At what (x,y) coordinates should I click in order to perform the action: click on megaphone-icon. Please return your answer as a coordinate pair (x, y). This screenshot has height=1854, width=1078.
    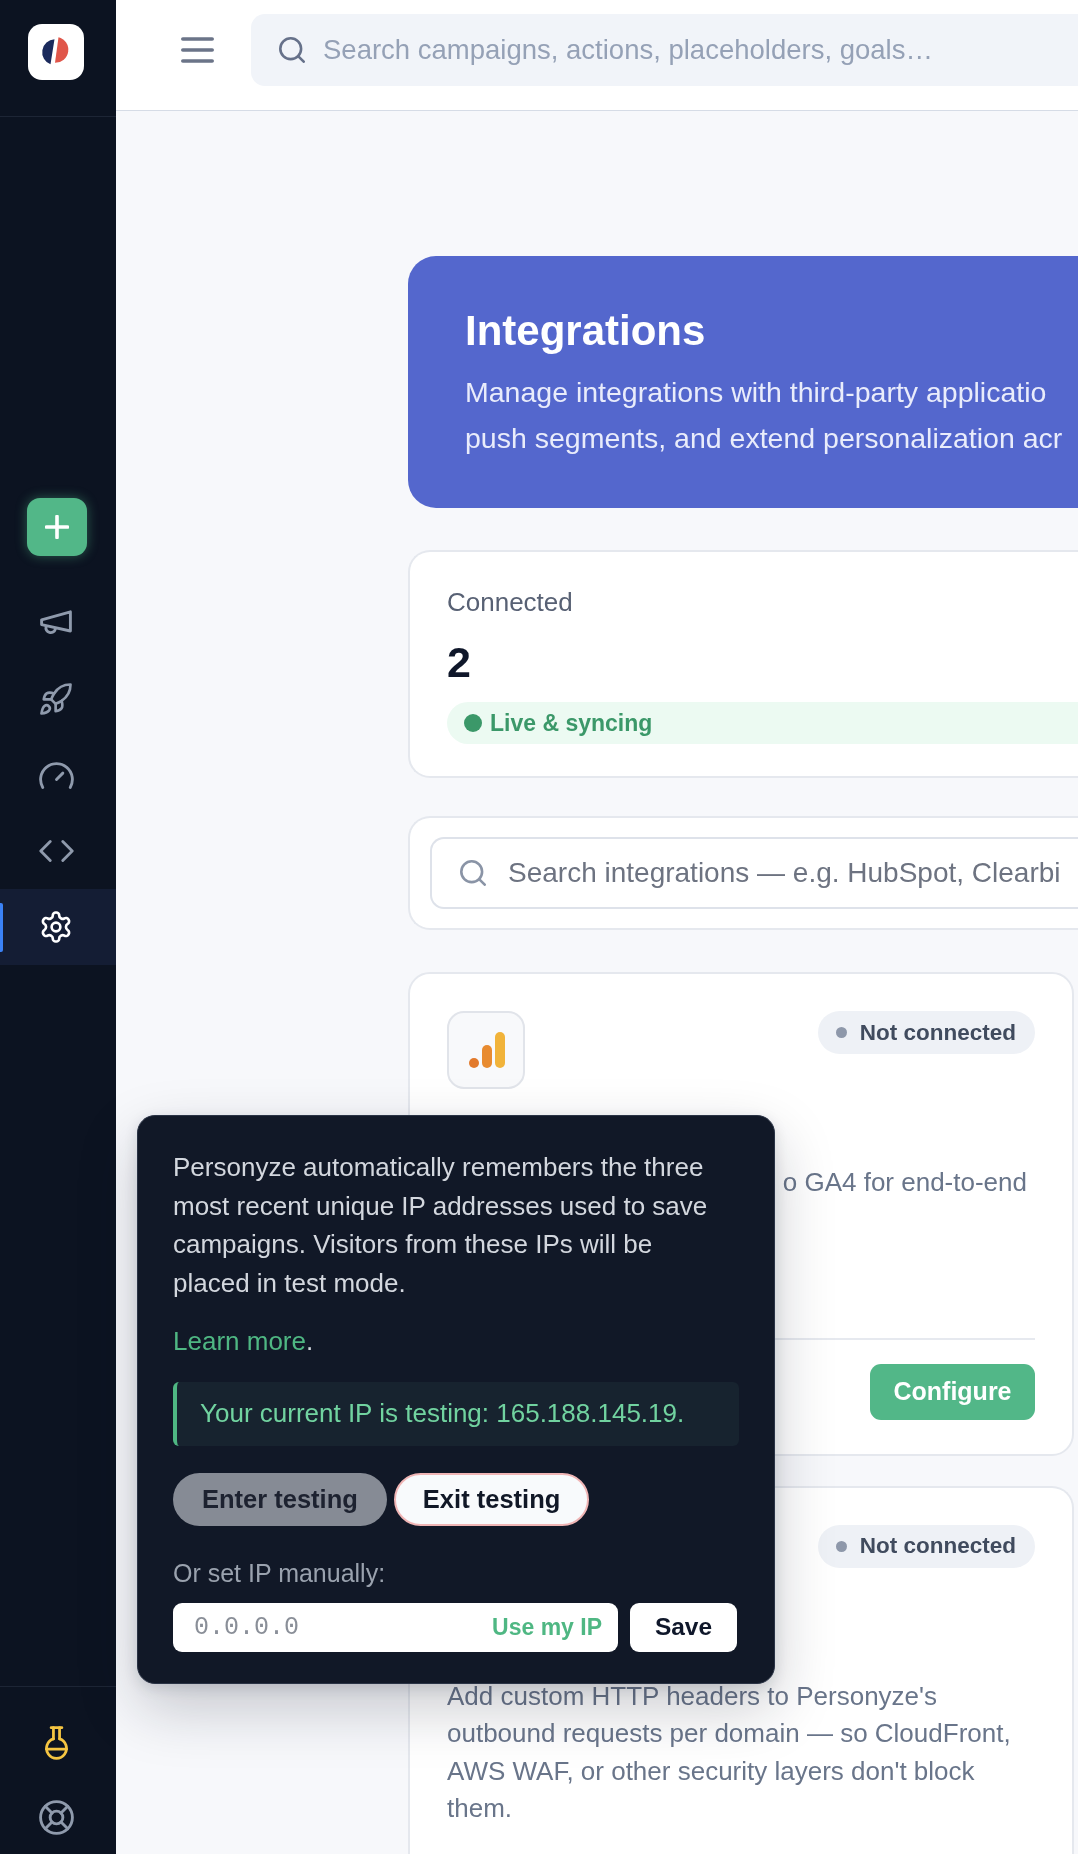
    Looking at the image, I should click on (56, 623).